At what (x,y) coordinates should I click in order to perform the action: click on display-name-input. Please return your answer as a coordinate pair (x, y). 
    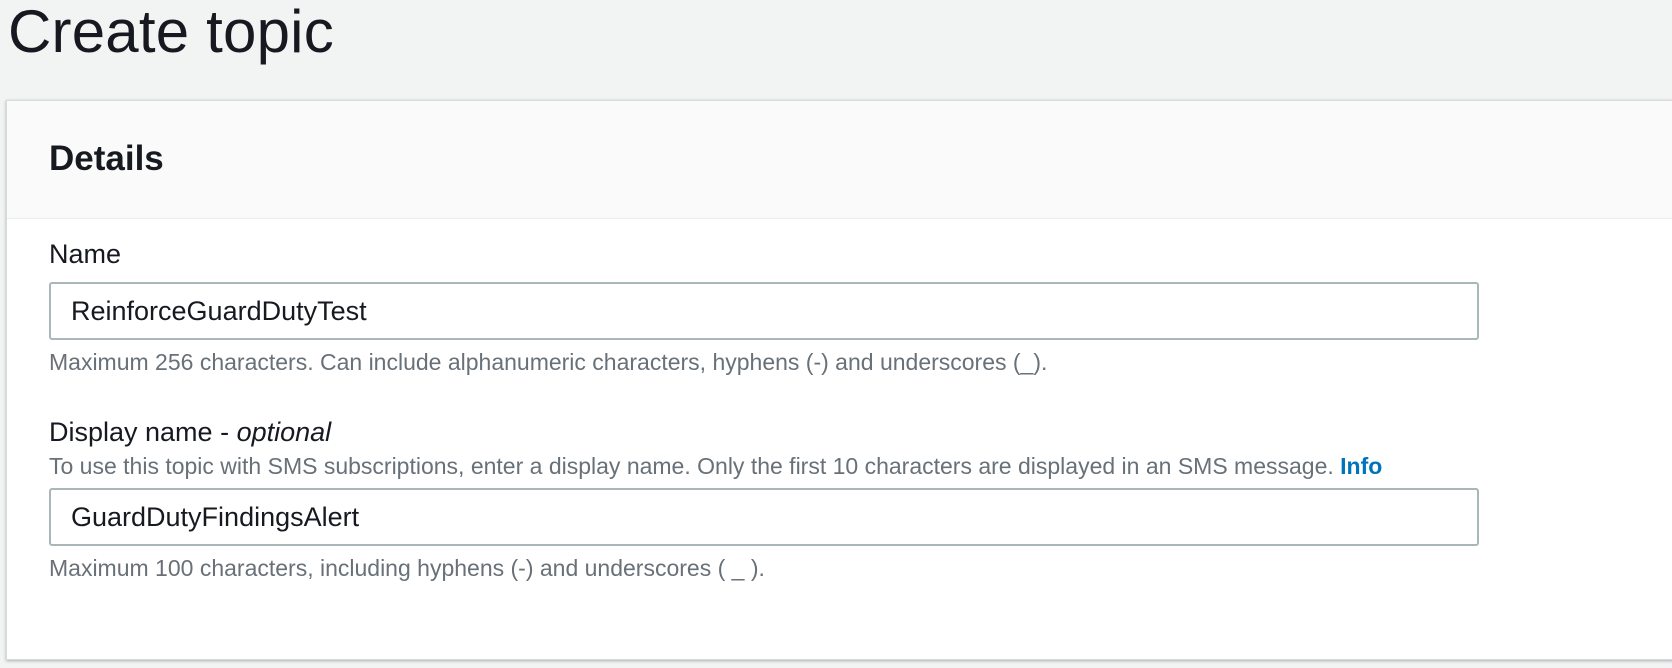
    Looking at the image, I should click on (764, 517).